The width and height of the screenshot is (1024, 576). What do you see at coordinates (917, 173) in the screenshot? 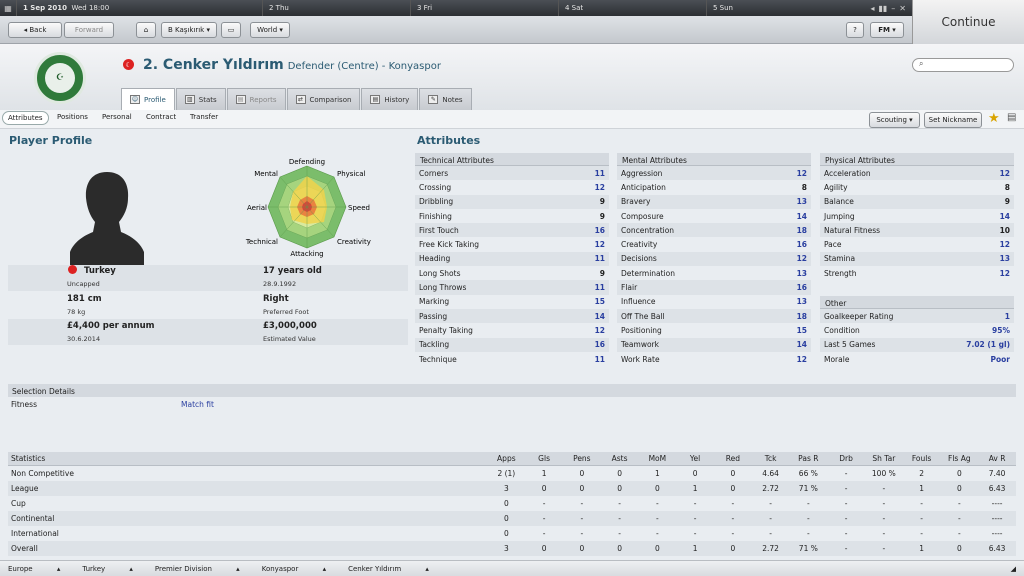
I see `attribute-row: Acceleration 12` at bounding box center [917, 173].